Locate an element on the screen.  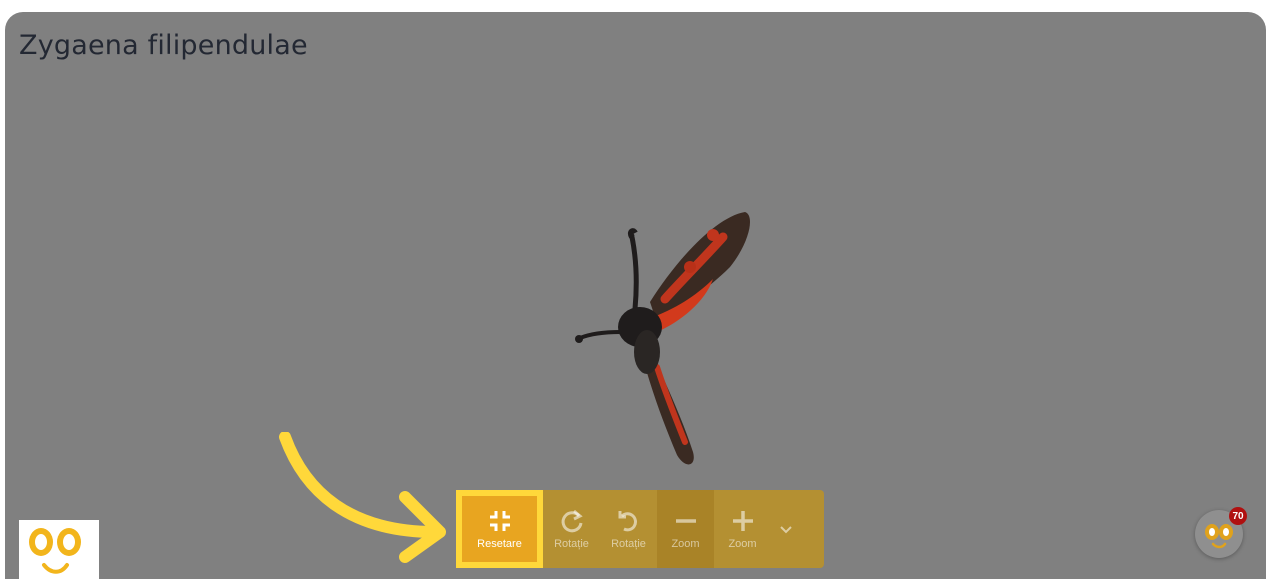
rotate-left-label: Rotație is located at coordinates (628, 544).